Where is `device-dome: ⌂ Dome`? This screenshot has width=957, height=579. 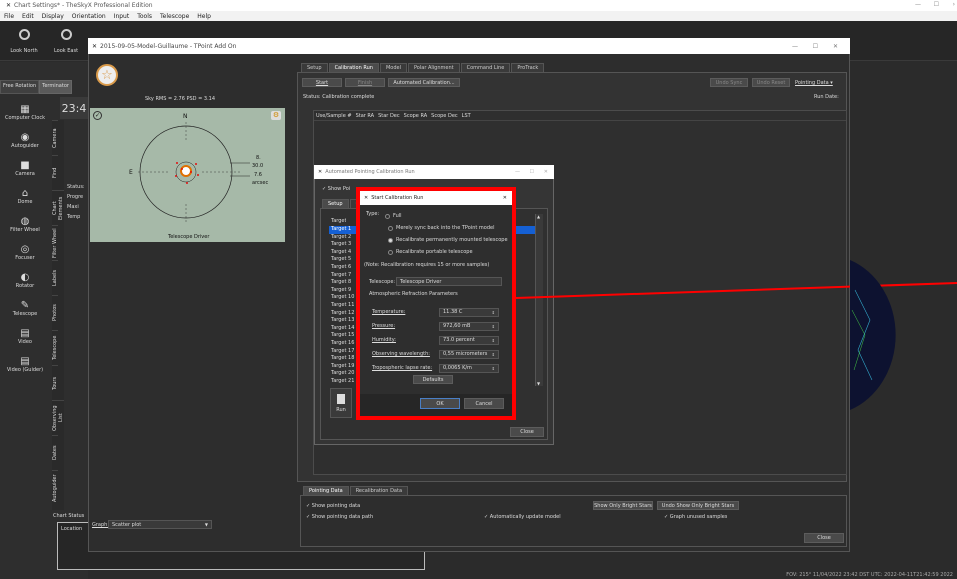 device-dome: ⌂ Dome is located at coordinates (25, 196).